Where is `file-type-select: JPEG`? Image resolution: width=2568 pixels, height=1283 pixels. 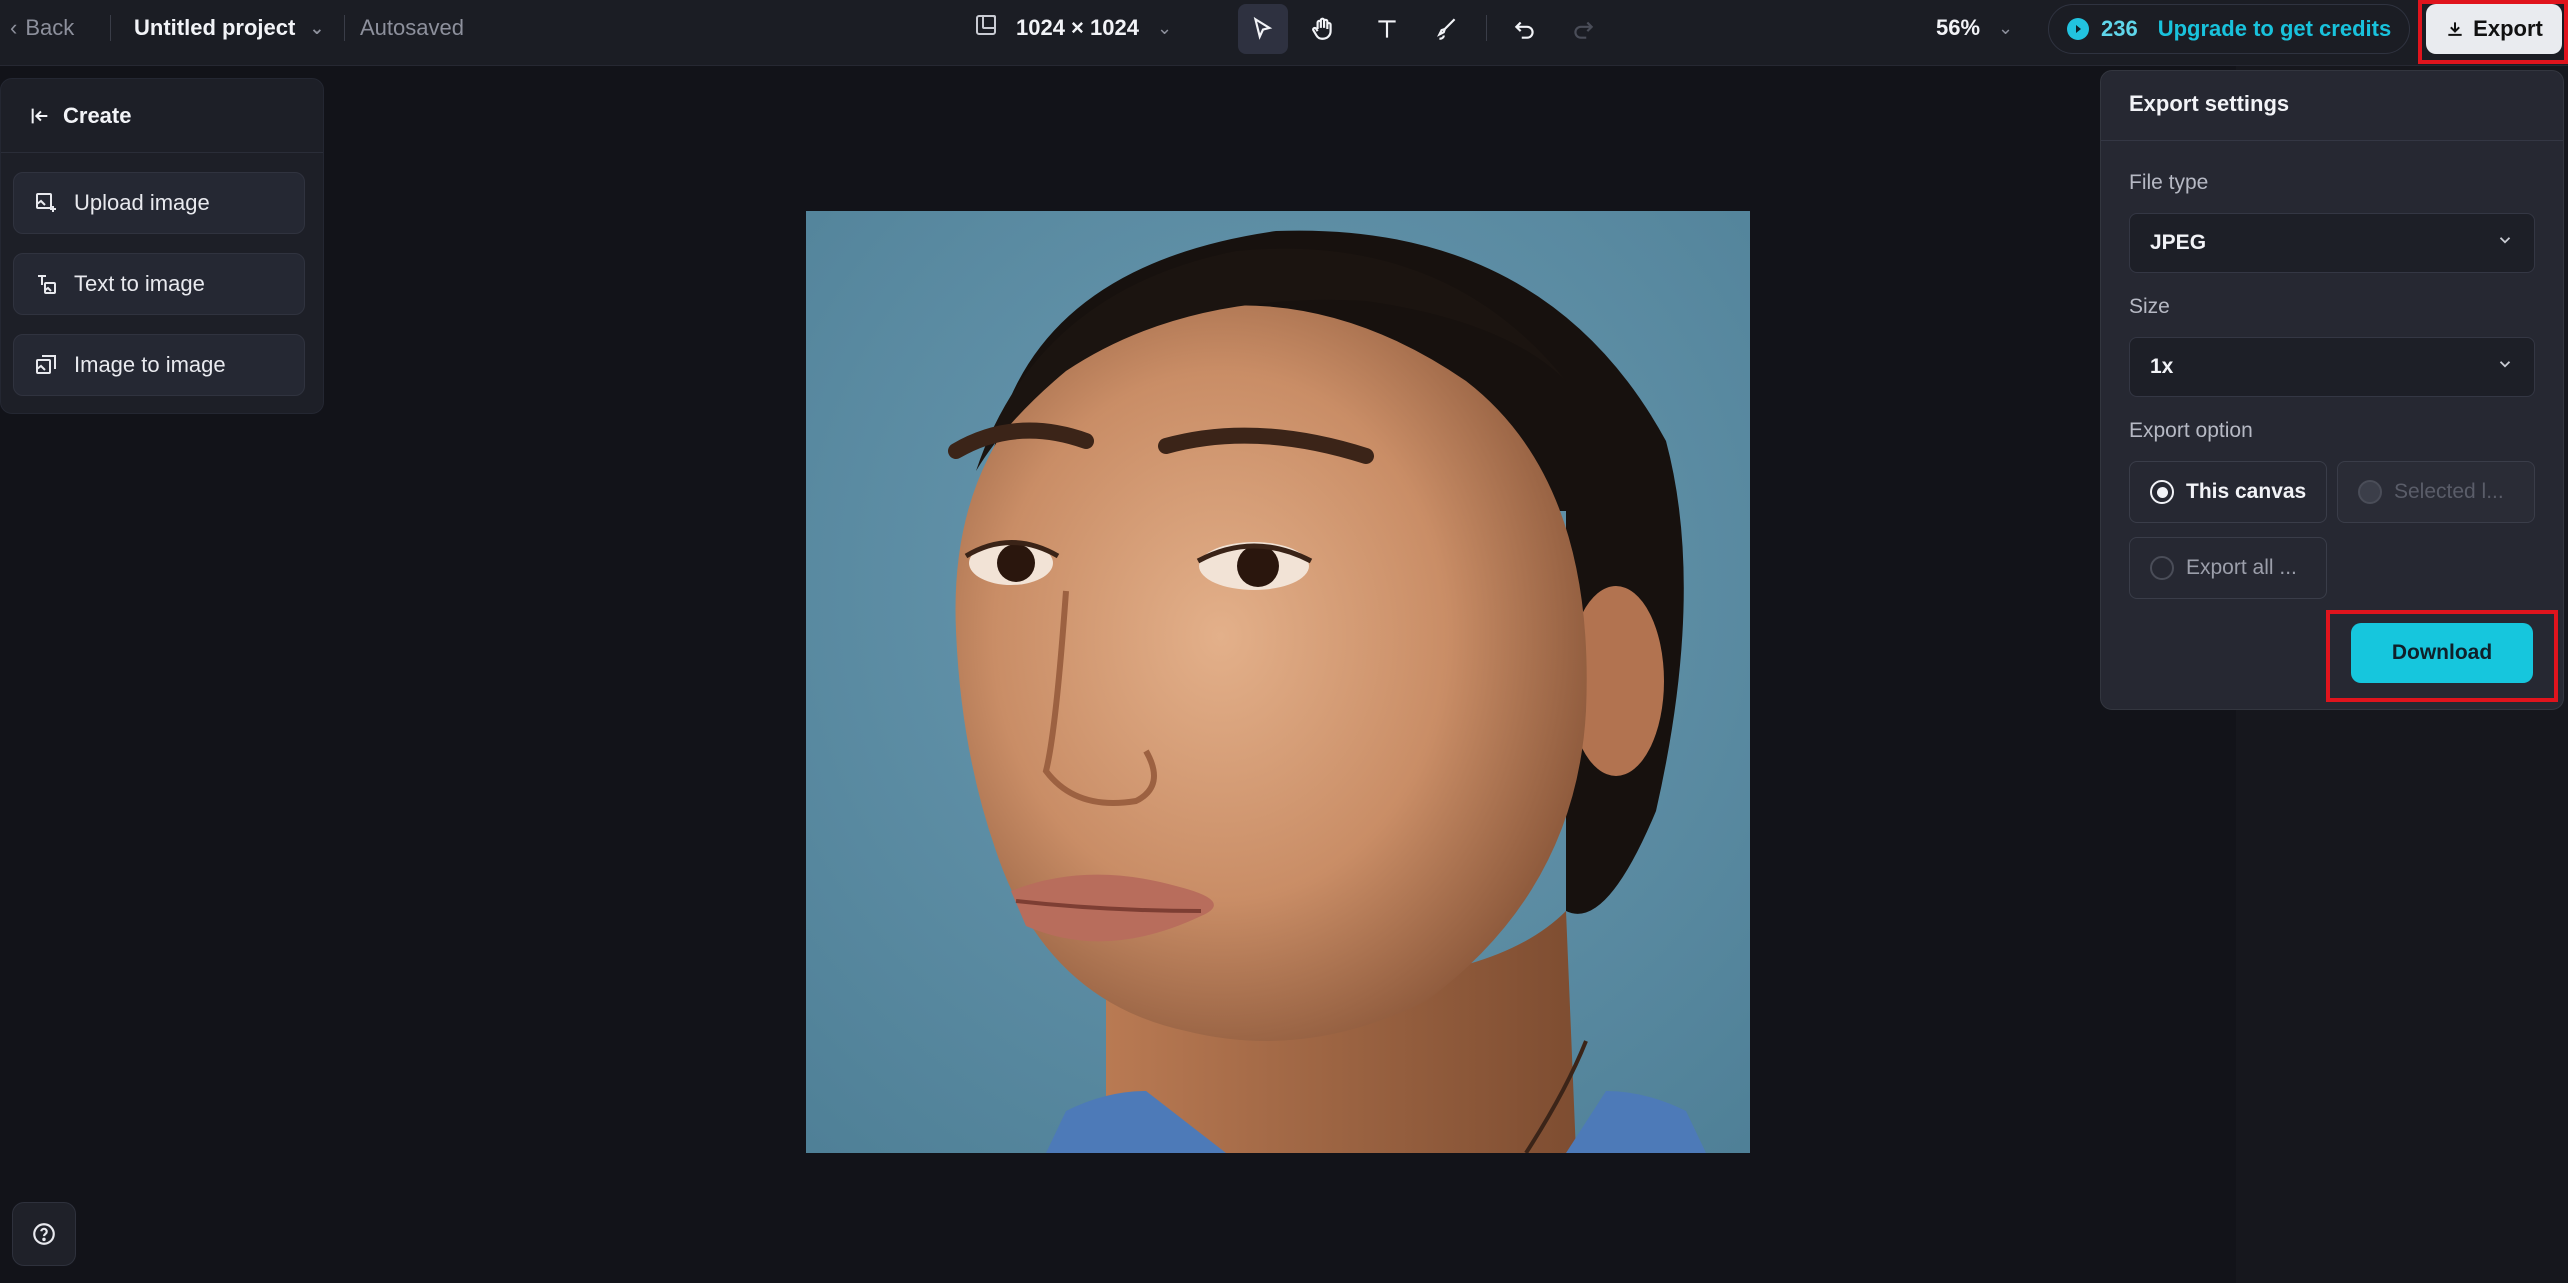
file-type-select: JPEG is located at coordinates (2332, 243).